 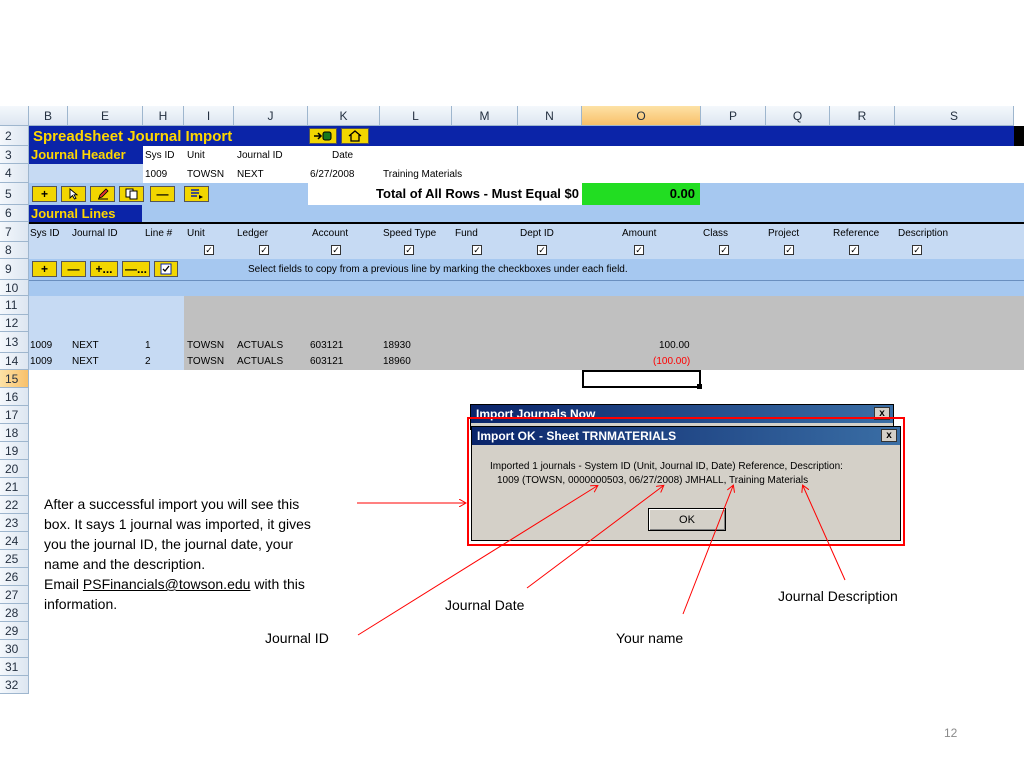 What do you see at coordinates (650, 638) in the screenshot?
I see `label-your-name: Your name` at bounding box center [650, 638].